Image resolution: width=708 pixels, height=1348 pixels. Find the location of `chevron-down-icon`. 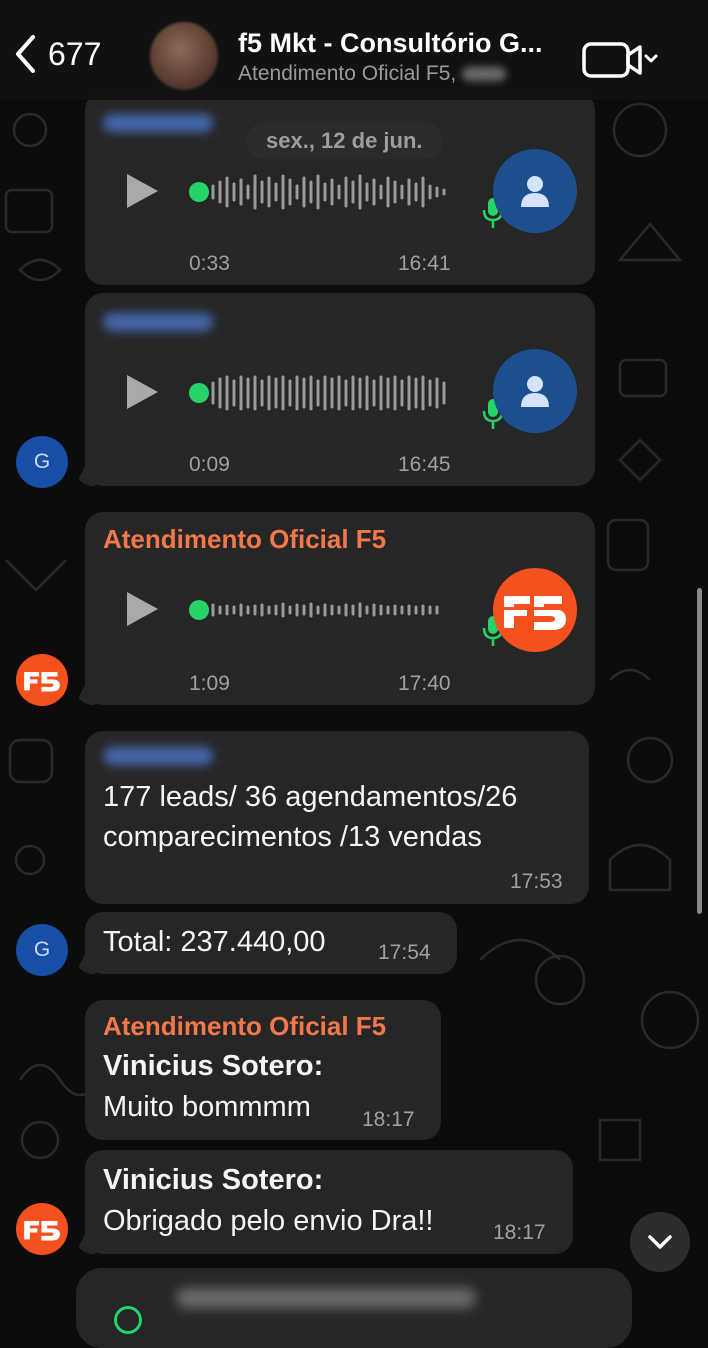

chevron-down-icon is located at coordinates (660, 1242).